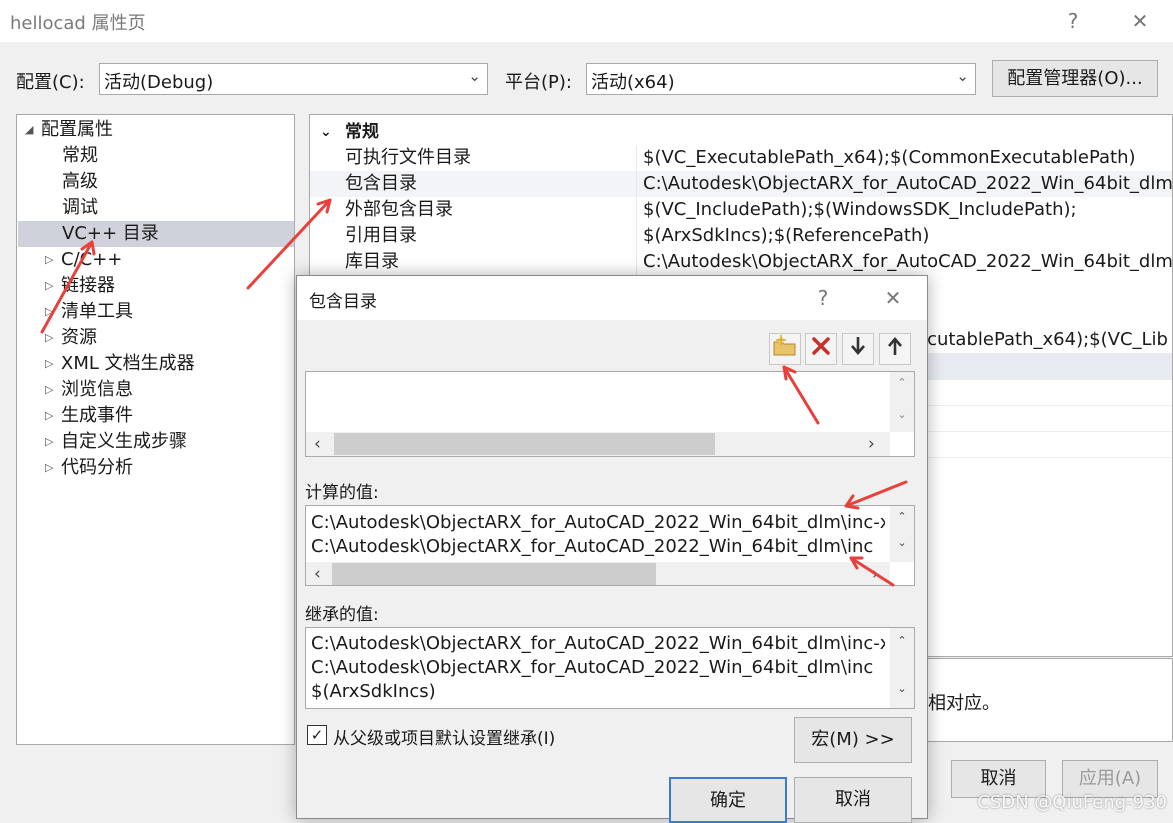 Image resolution: width=1173 pixels, height=823 pixels. I want to click on partial-value: ecutablePath_x64);$(VC_Lib, so click(1042, 339).